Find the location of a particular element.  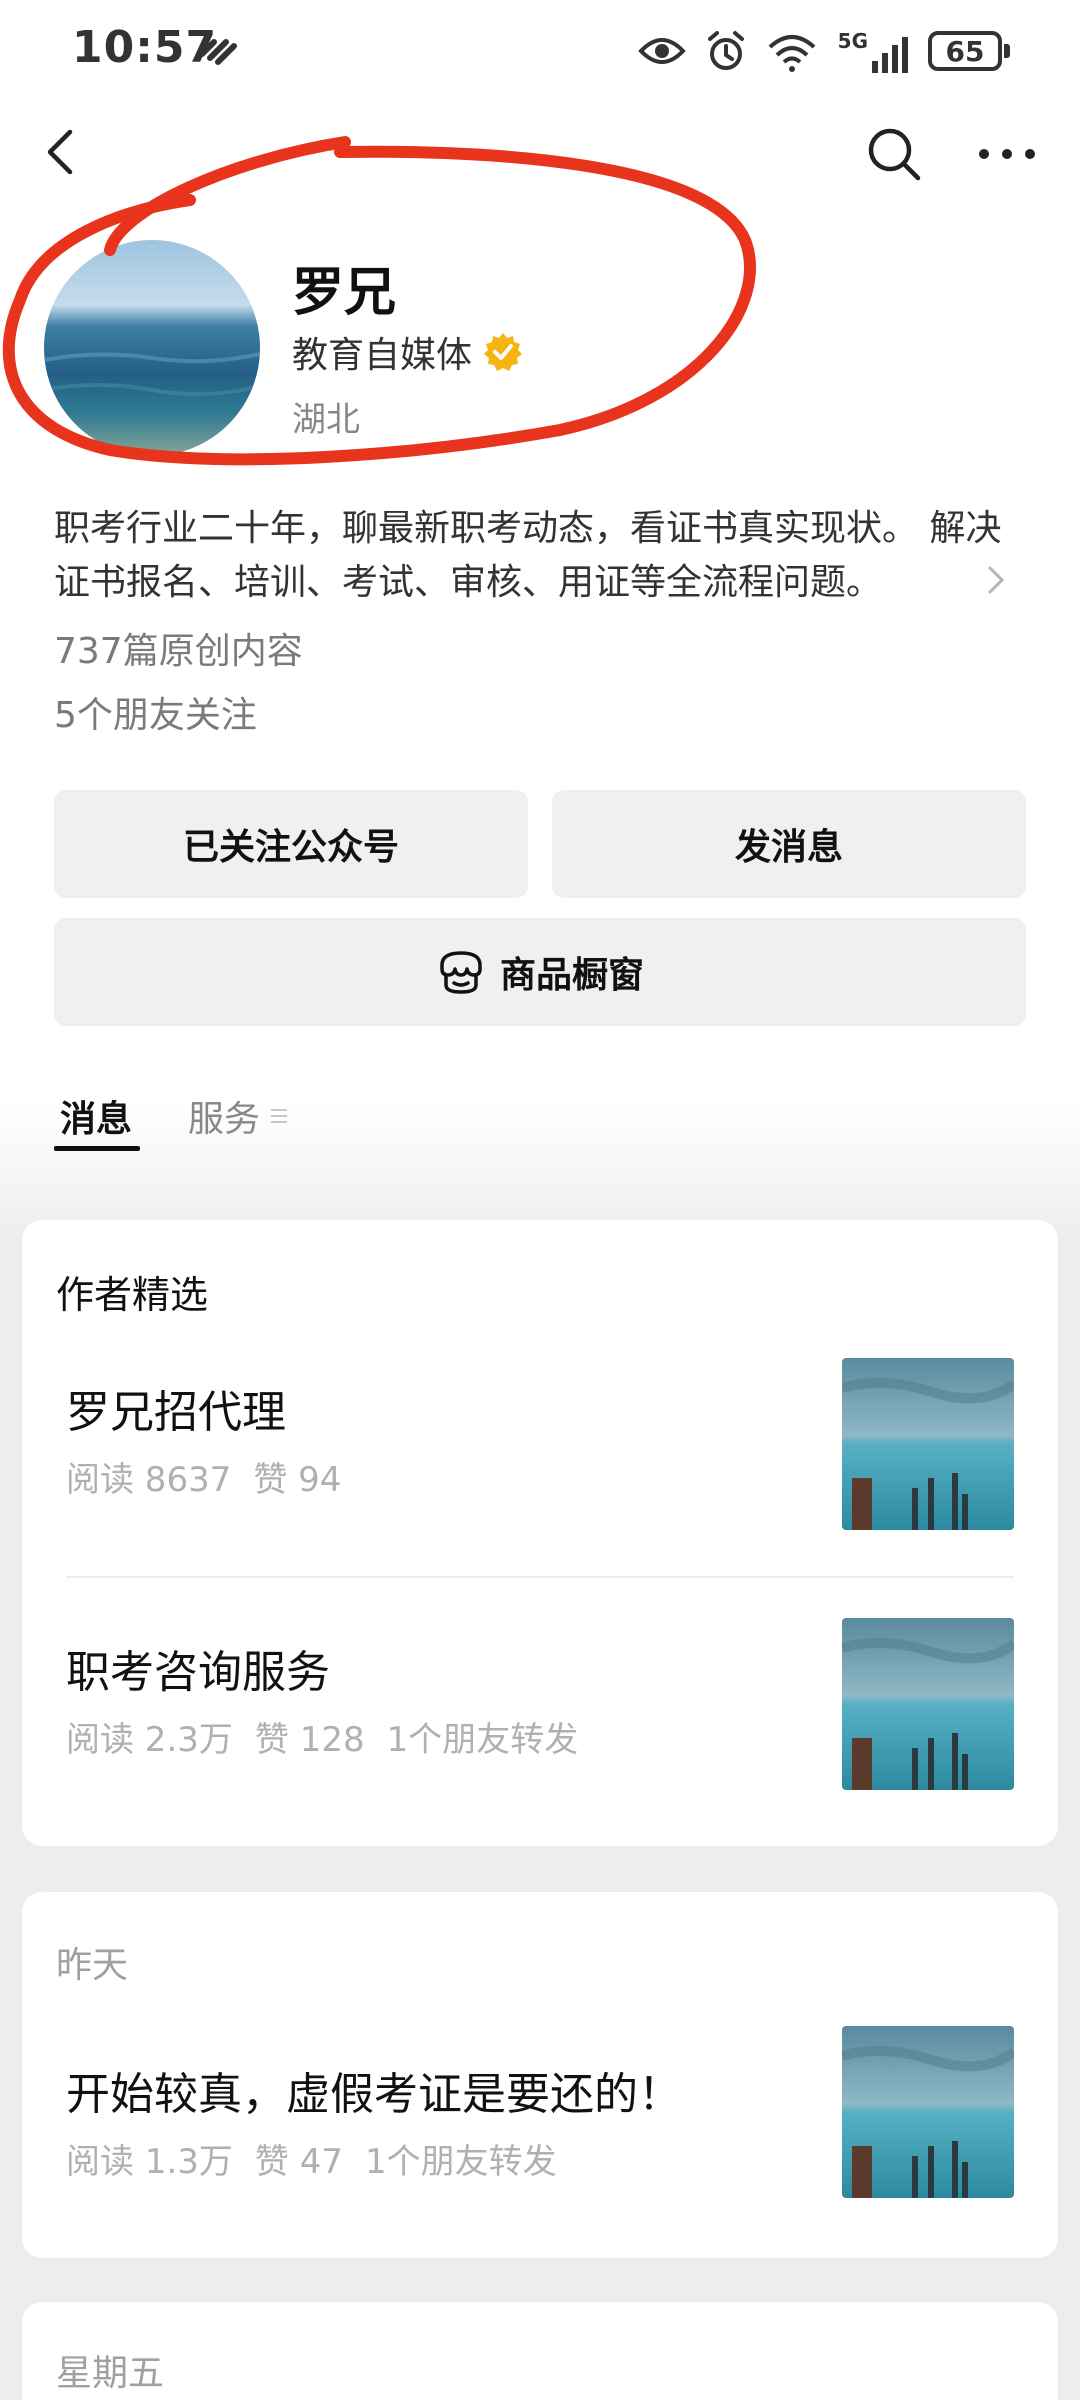

tab-active-indicator is located at coordinates (97, 1148).